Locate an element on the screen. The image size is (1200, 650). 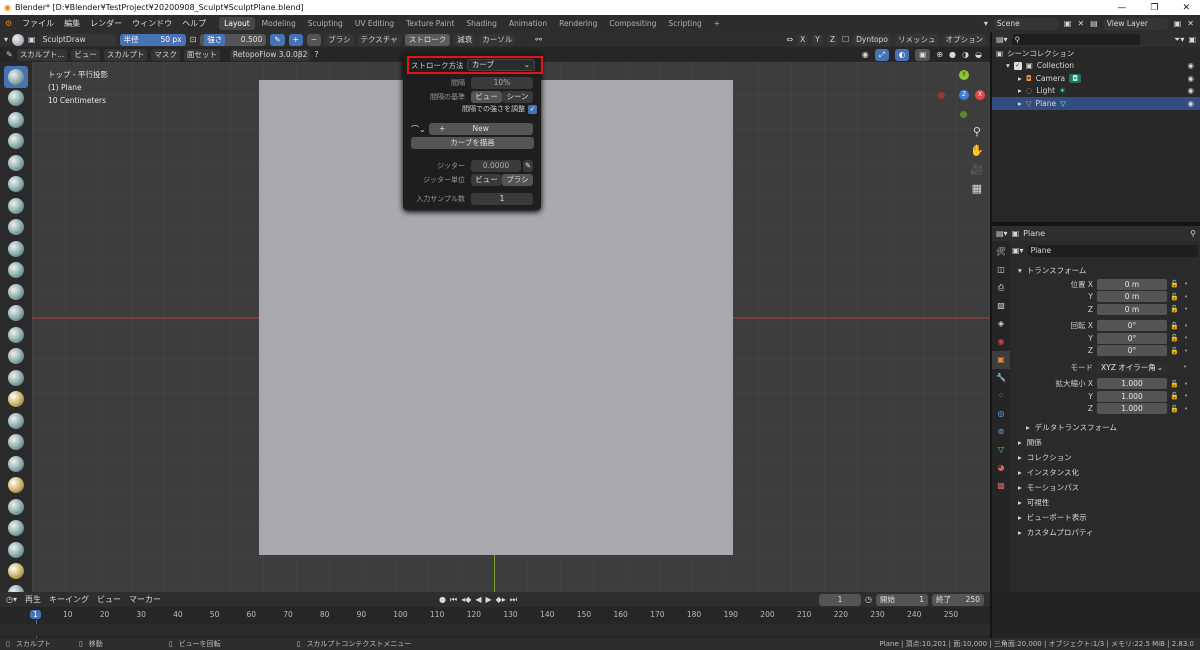
tab-uv-editing: UV Editing is located at coordinates (374, 23).